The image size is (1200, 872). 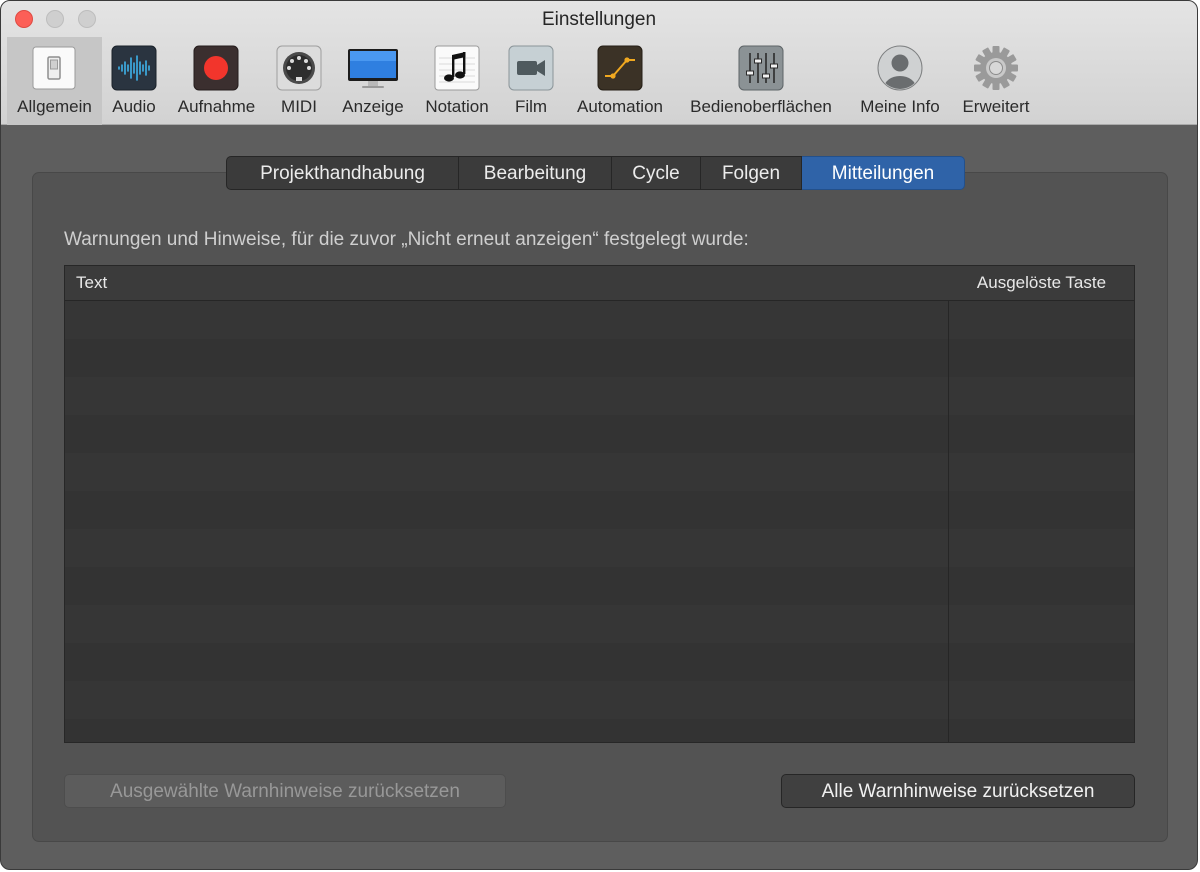 What do you see at coordinates (761, 106) in the screenshot?
I see `toolbar-item-label: Bedienoberflächen` at bounding box center [761, 106].